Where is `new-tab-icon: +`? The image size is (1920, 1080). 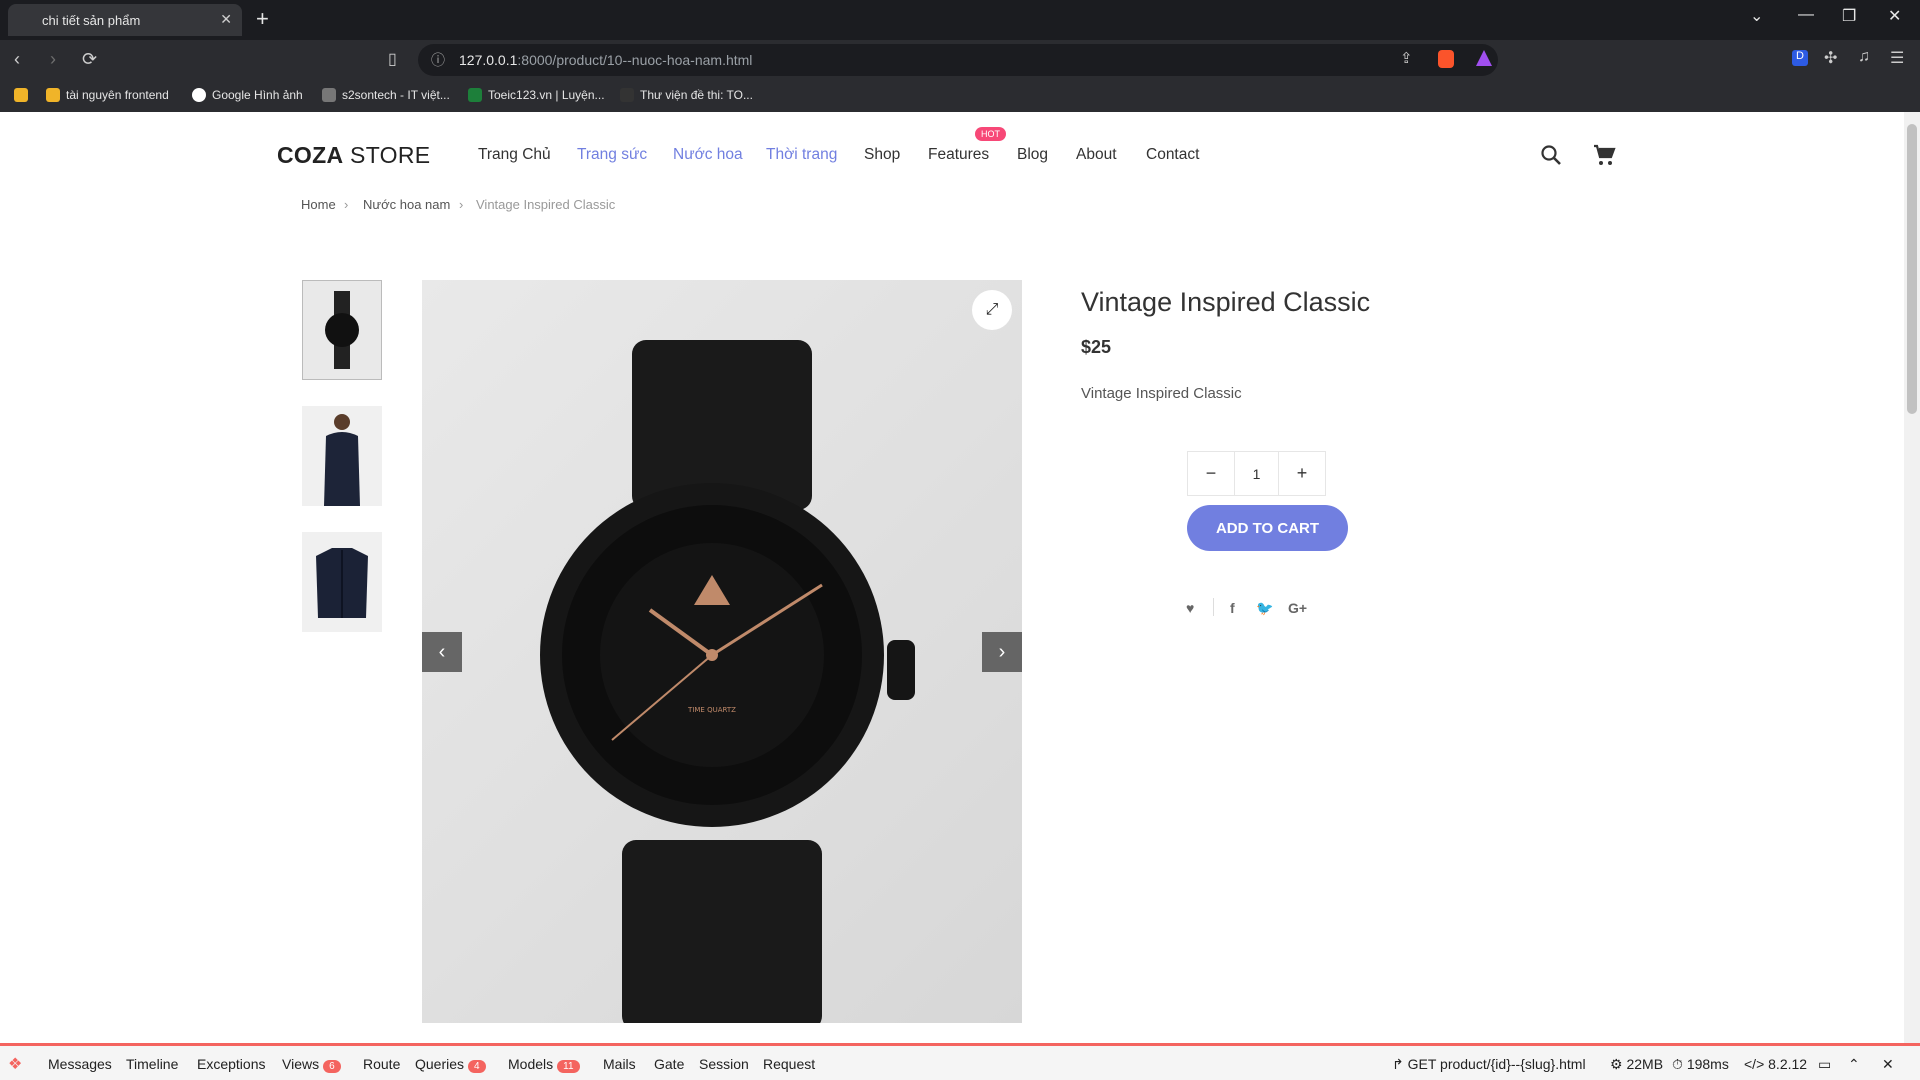
new-tab-icon: + is located at coordinates (262, 19).